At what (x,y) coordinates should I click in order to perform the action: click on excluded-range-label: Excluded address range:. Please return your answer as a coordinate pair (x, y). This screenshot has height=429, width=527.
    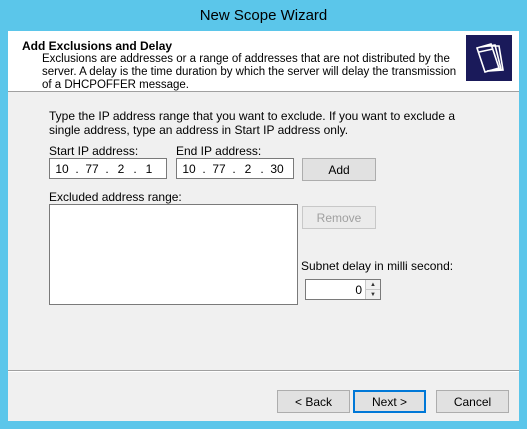
    Looking at the image, I should click on (115, 197).